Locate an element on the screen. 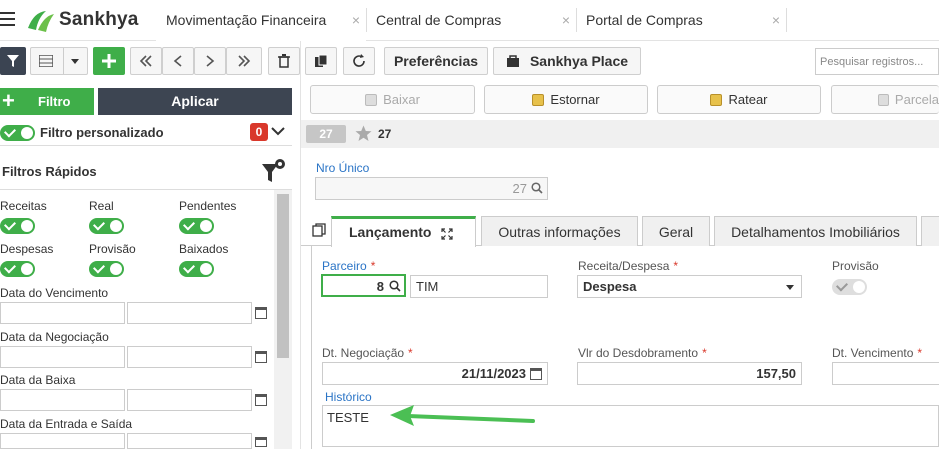  quick-filter-baixados-toggle is located at coordinates (196, 269).